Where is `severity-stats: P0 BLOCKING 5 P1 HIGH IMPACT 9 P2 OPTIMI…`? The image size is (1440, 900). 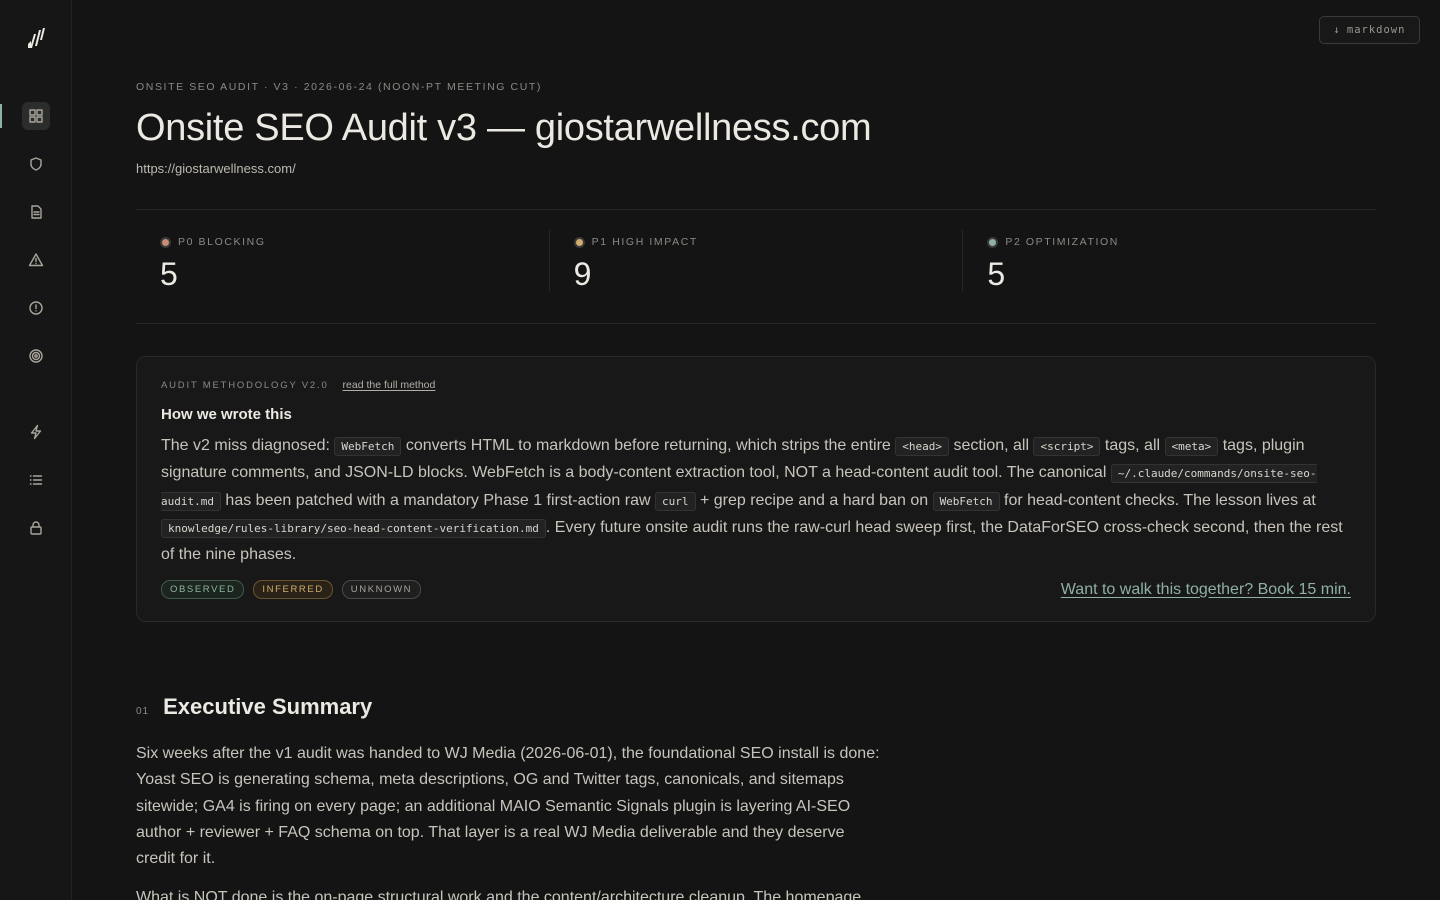
severity-stats: P0 BLOCKING 5 P1 HIGH IMPACT 9 P2 OPTIMI… is located at coordinates (756, 266).